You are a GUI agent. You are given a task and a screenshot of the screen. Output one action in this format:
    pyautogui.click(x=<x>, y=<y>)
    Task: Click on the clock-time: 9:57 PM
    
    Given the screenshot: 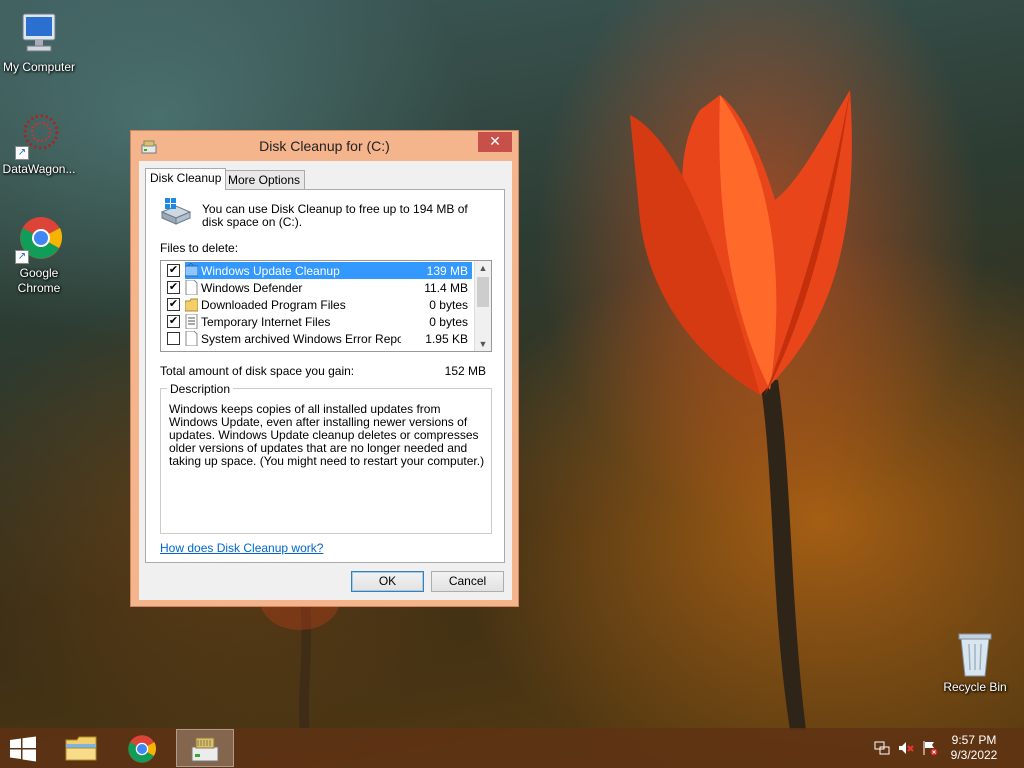 What is the action you would take?
    pyautogui.click(x=974, y=740)
    